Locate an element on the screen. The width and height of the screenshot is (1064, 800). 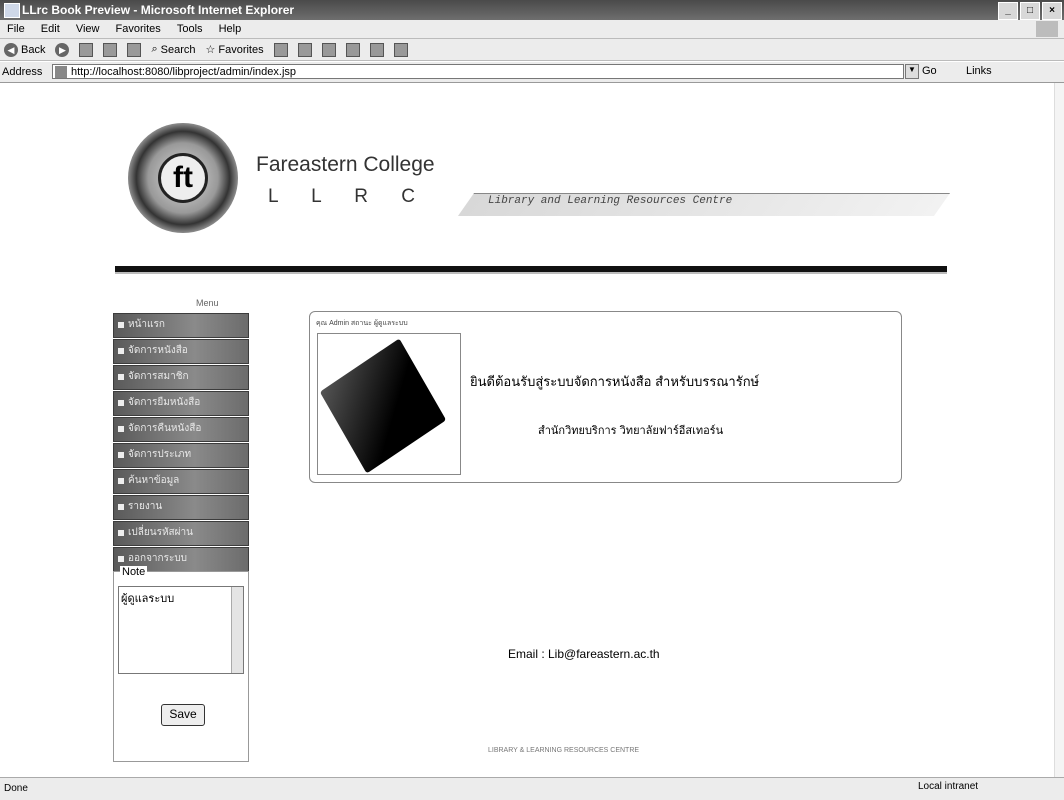
close-button: × is located at coordinates (1052, 11).